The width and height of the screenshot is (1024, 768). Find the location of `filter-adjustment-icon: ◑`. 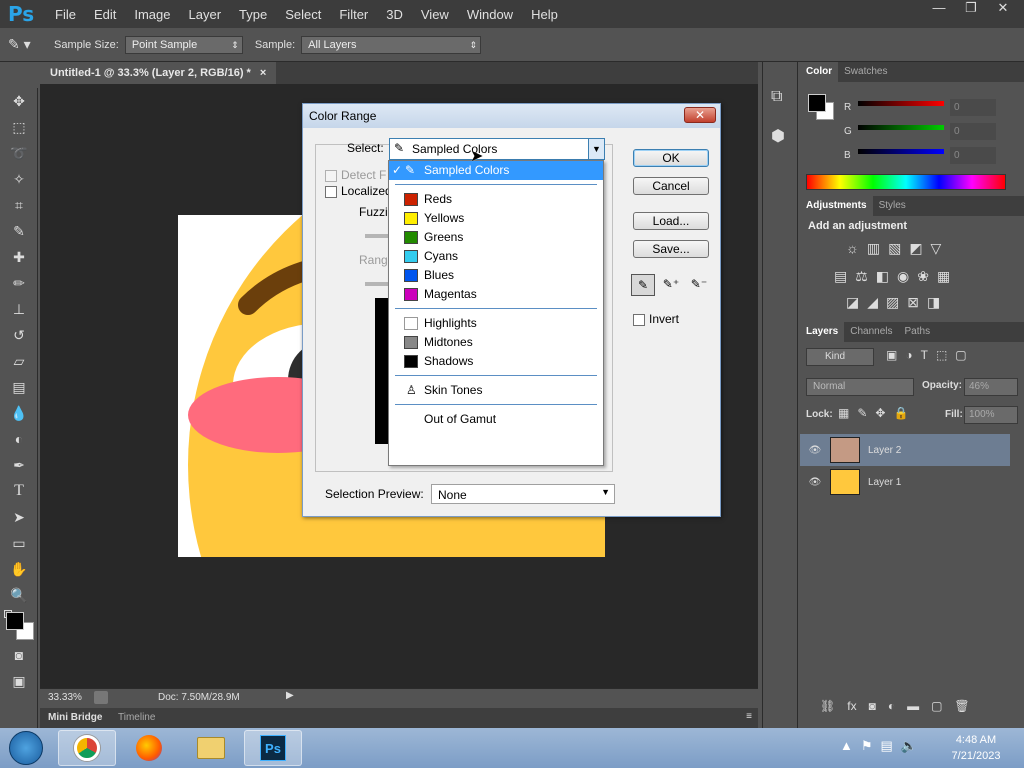

filter-adjustment-icon: ◑ is located at coordinates (908, 355).